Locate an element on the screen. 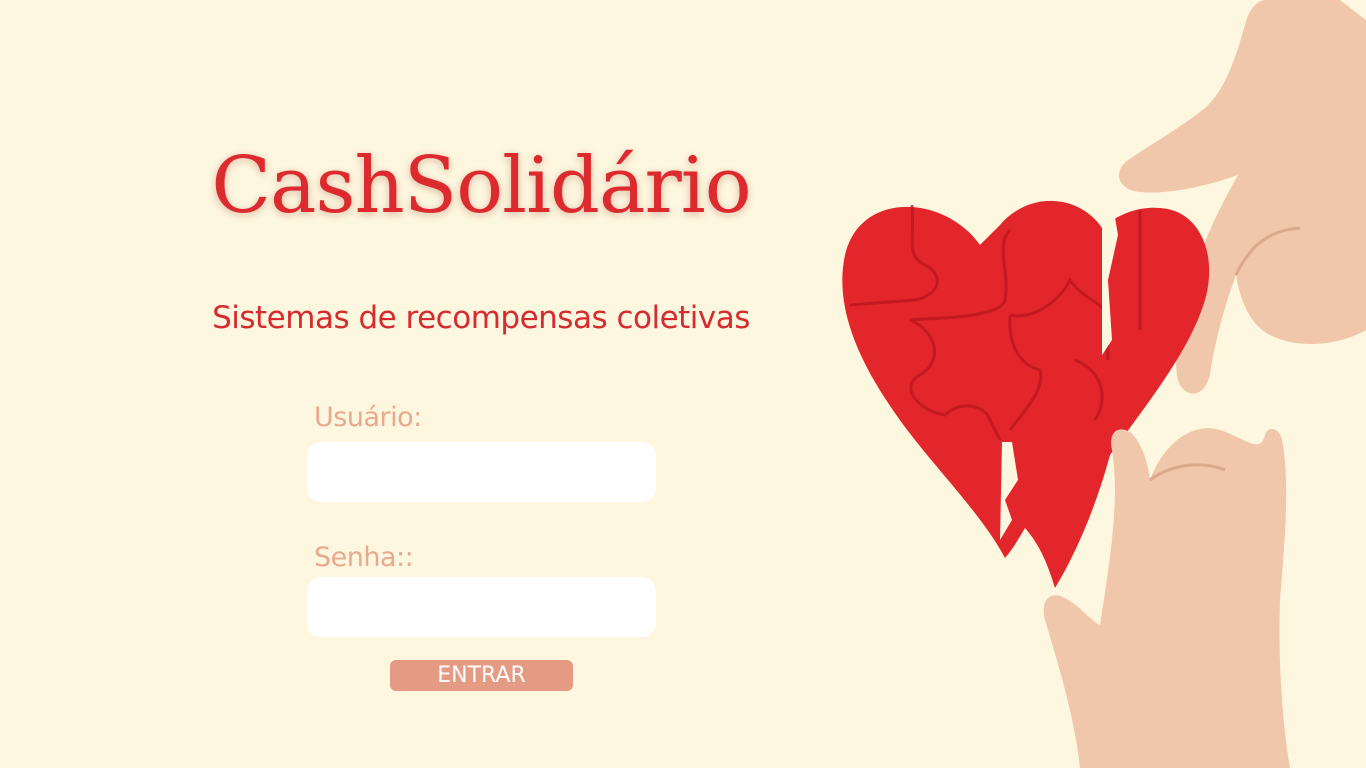 The image size is (1366, 768). password-label: Senha:: is located at coordinates (364, 557).